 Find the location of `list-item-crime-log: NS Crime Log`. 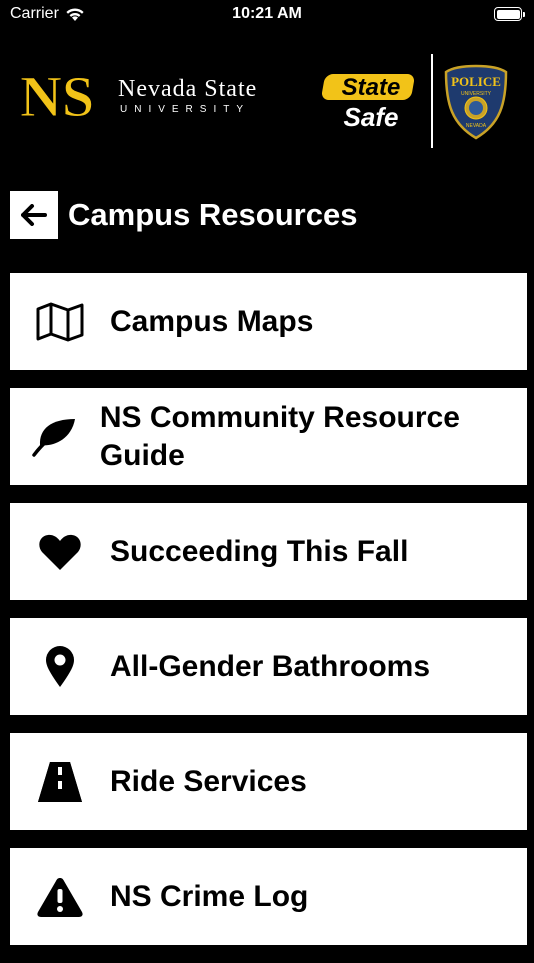

list-item-crime-log: NS Crime Log is located at coordinates (268, 896).